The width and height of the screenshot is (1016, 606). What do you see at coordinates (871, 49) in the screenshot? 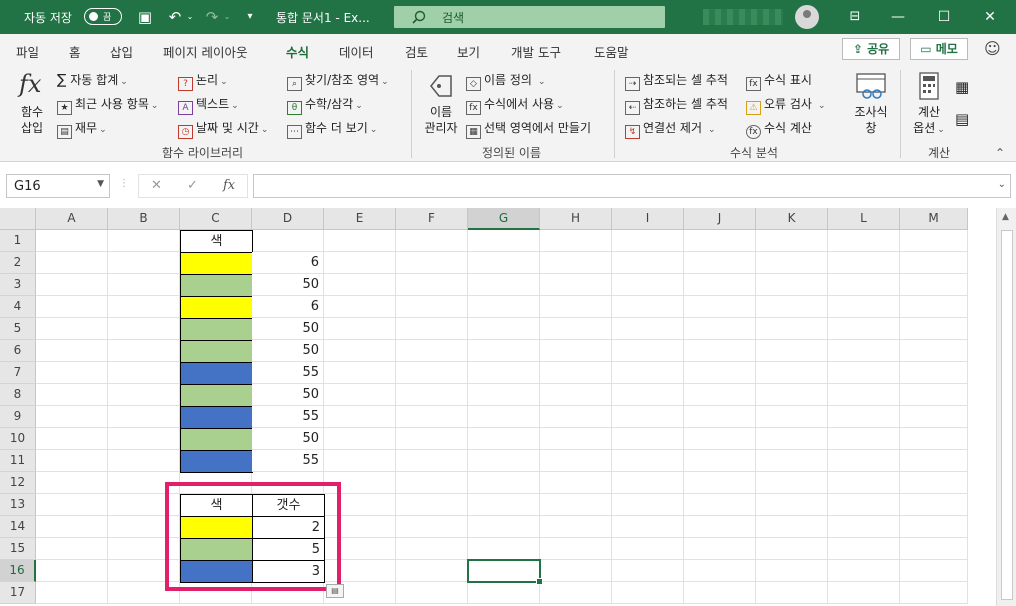
I see `share-button: ⇪ 공유` at bounding box center [871, 49].